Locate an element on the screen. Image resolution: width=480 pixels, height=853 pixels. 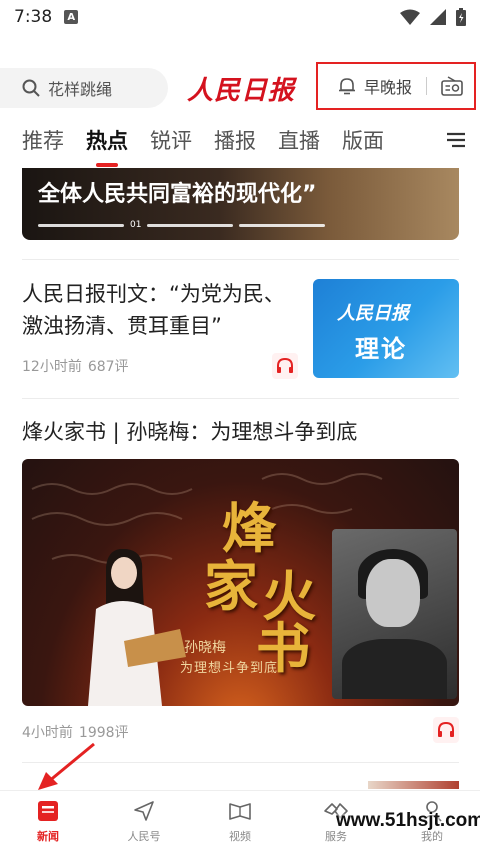
article-thumbnail: 人民日报 理论 is located at coordinates (386, 328).